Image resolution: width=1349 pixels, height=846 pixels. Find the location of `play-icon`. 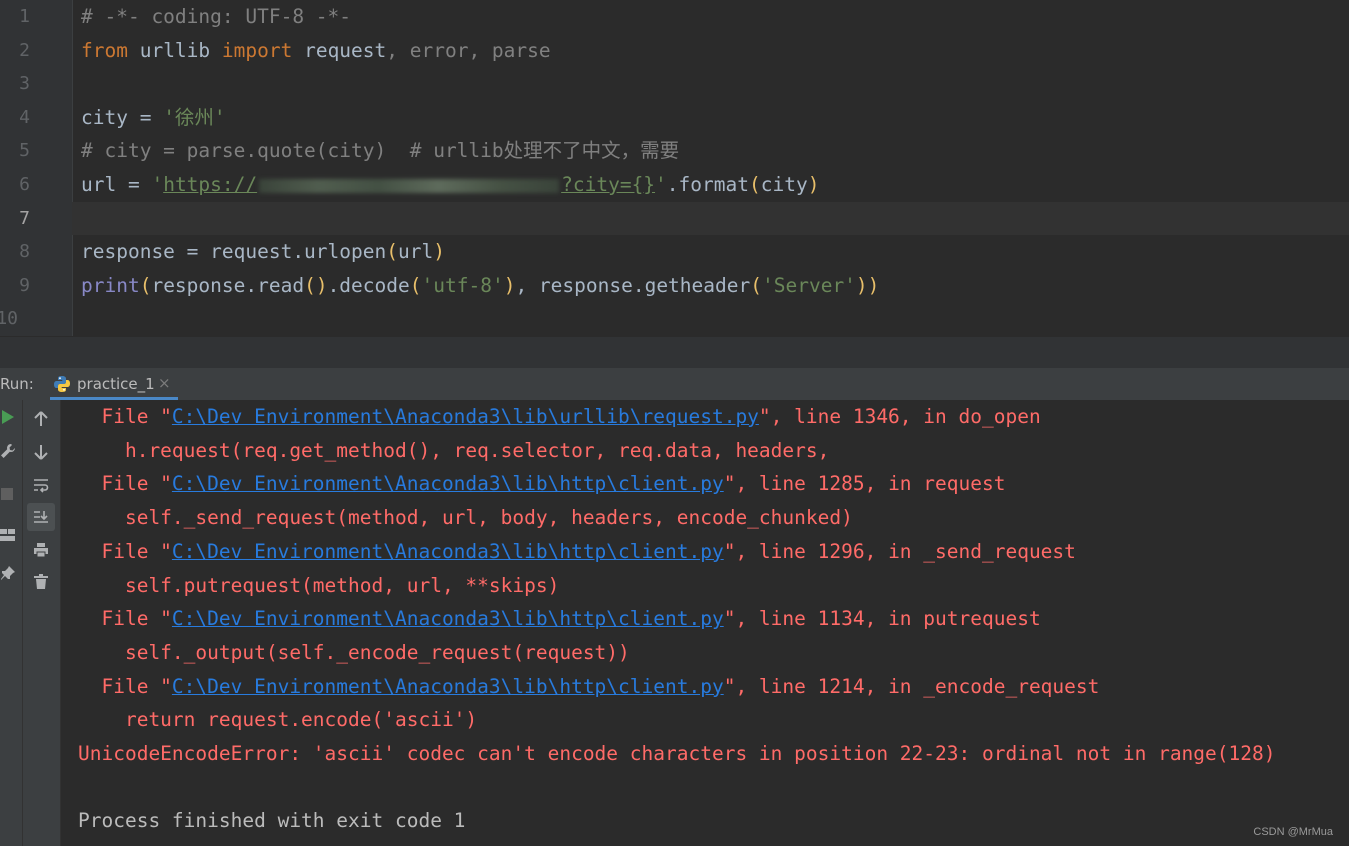

play-icon is located at coordinates (8, 419).